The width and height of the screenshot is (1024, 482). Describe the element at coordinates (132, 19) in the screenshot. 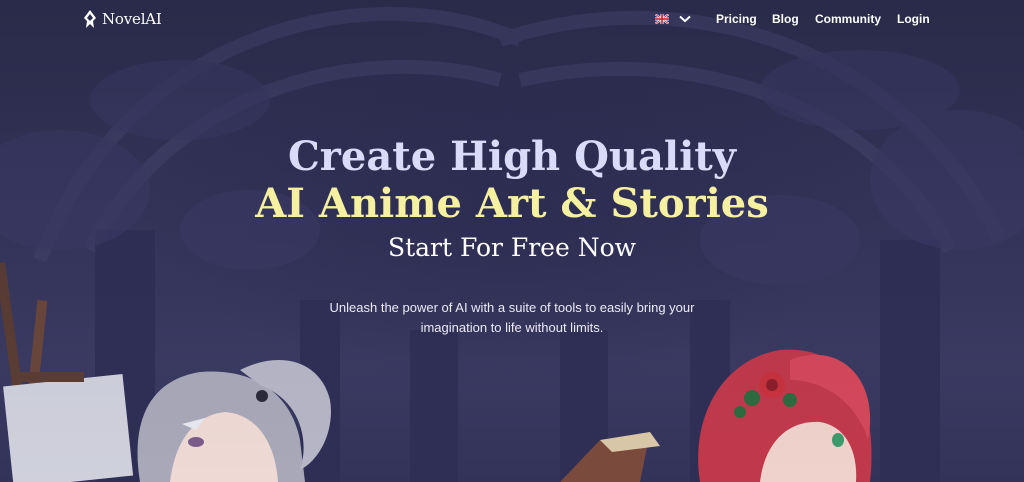

I see `brand-name: NovelAI` at that location.